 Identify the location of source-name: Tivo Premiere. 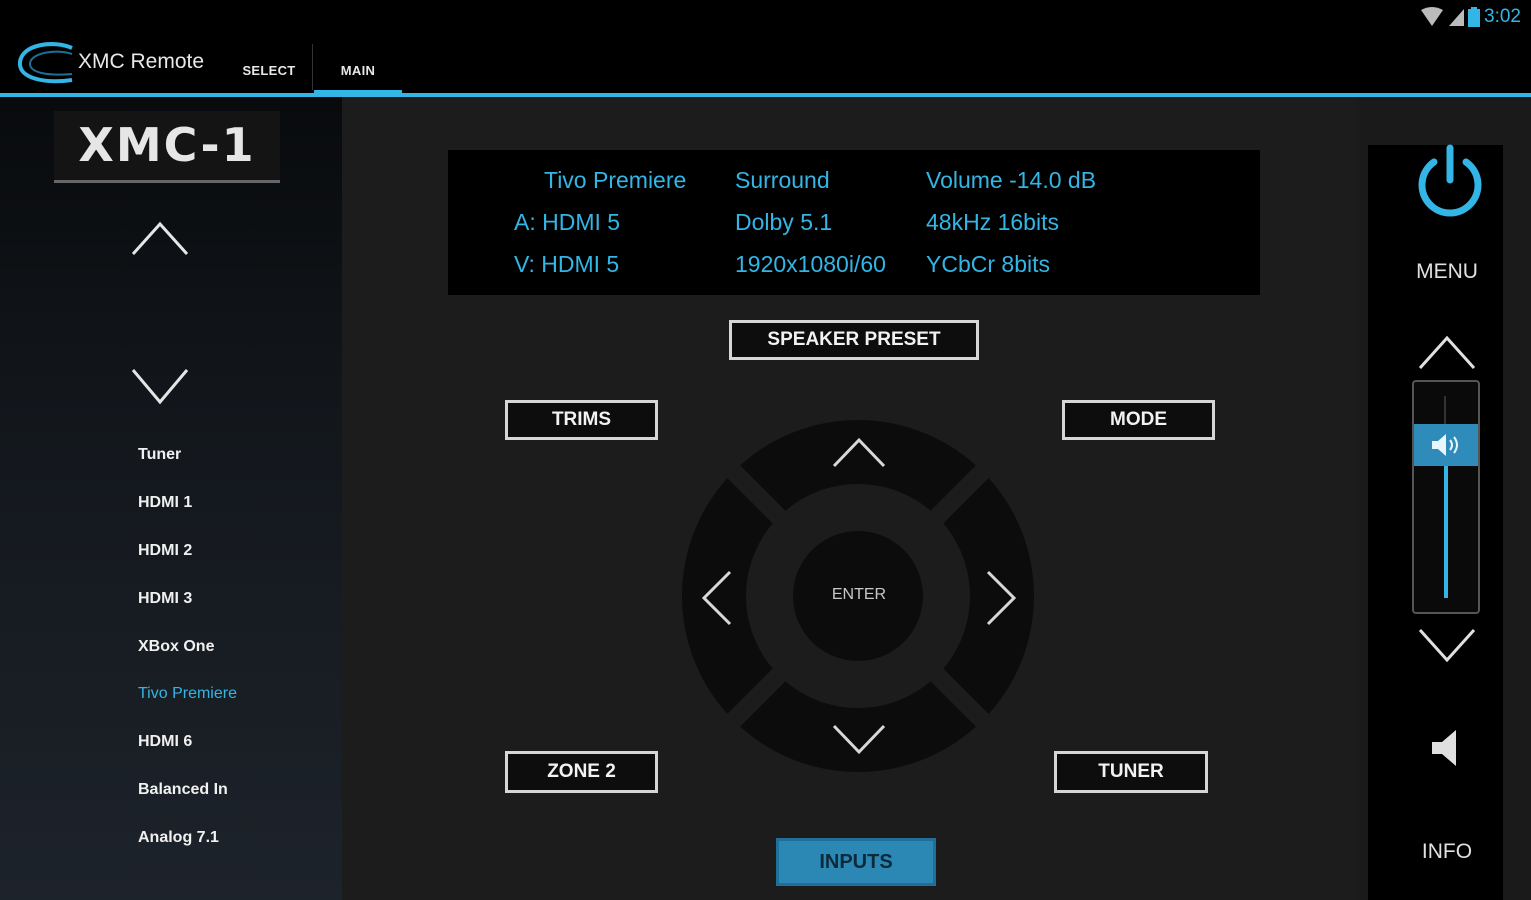
(615, 180).